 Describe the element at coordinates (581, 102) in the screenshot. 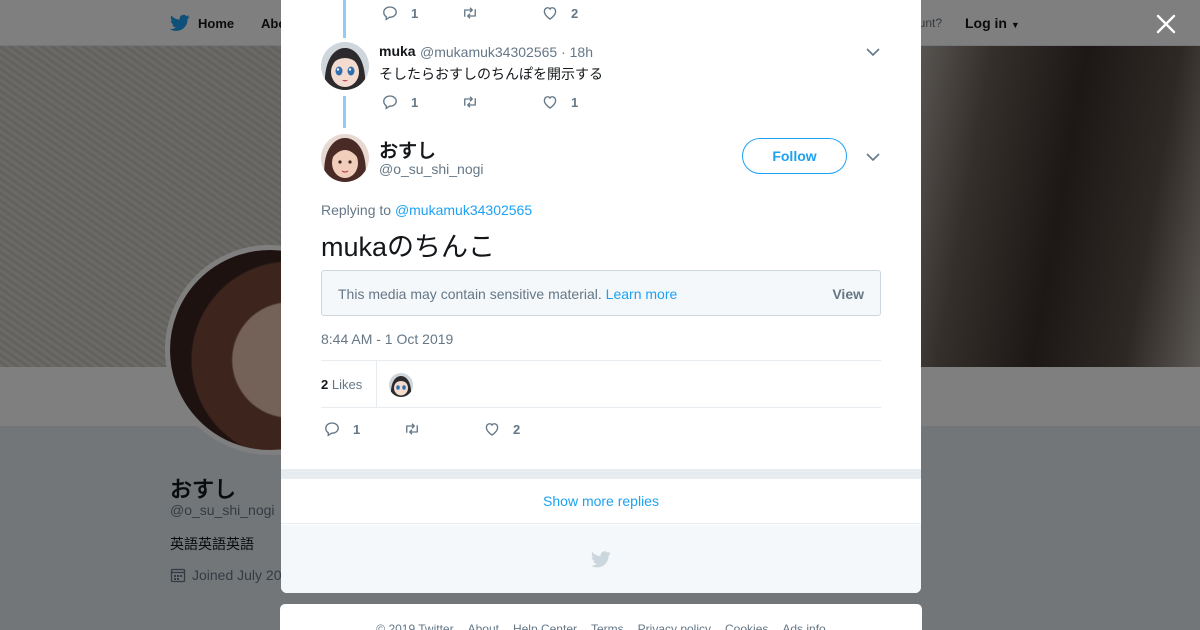

I see `like-action: 1` at that location.